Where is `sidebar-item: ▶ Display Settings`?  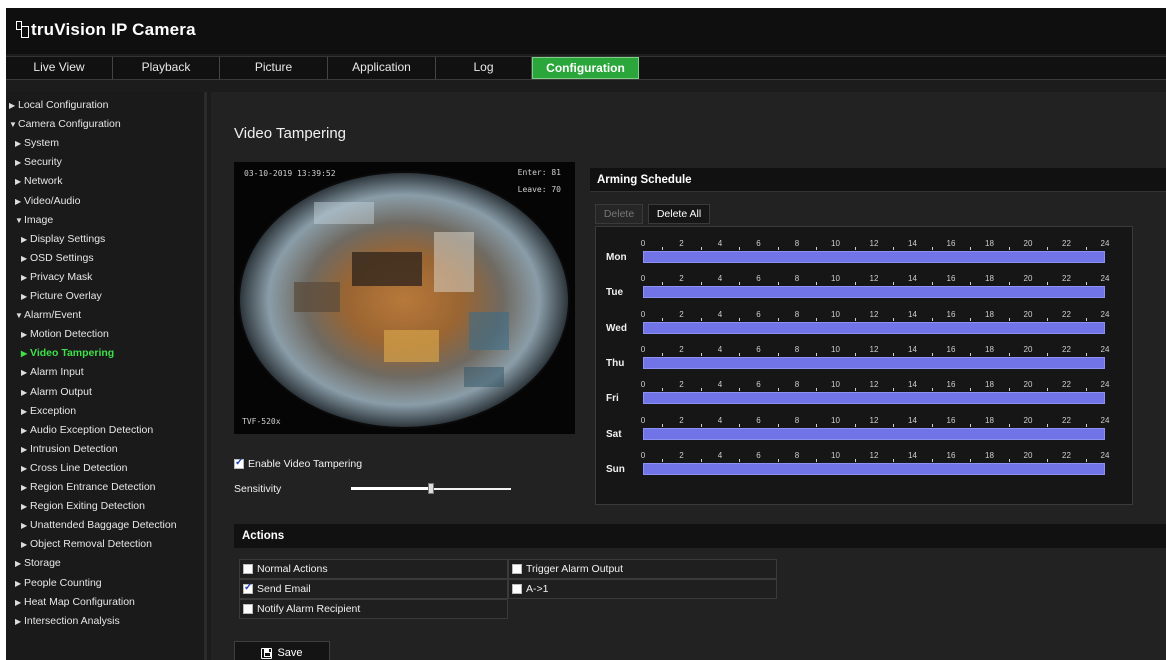
sidebar-item: ▶ Display Settings is located at coordinates (63, 239).